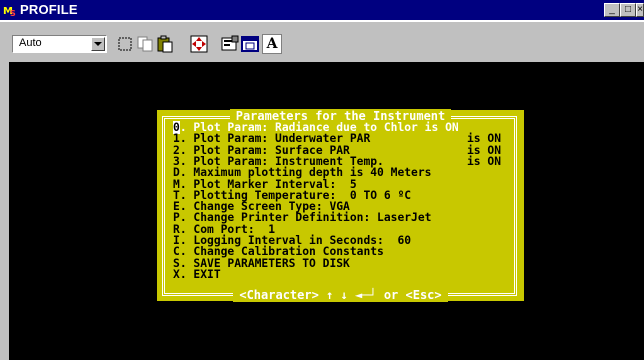  What do you see at coordinates (322, 21) in the screenshot?
I see `toolbar-separator` at bounding box center [322, 21].